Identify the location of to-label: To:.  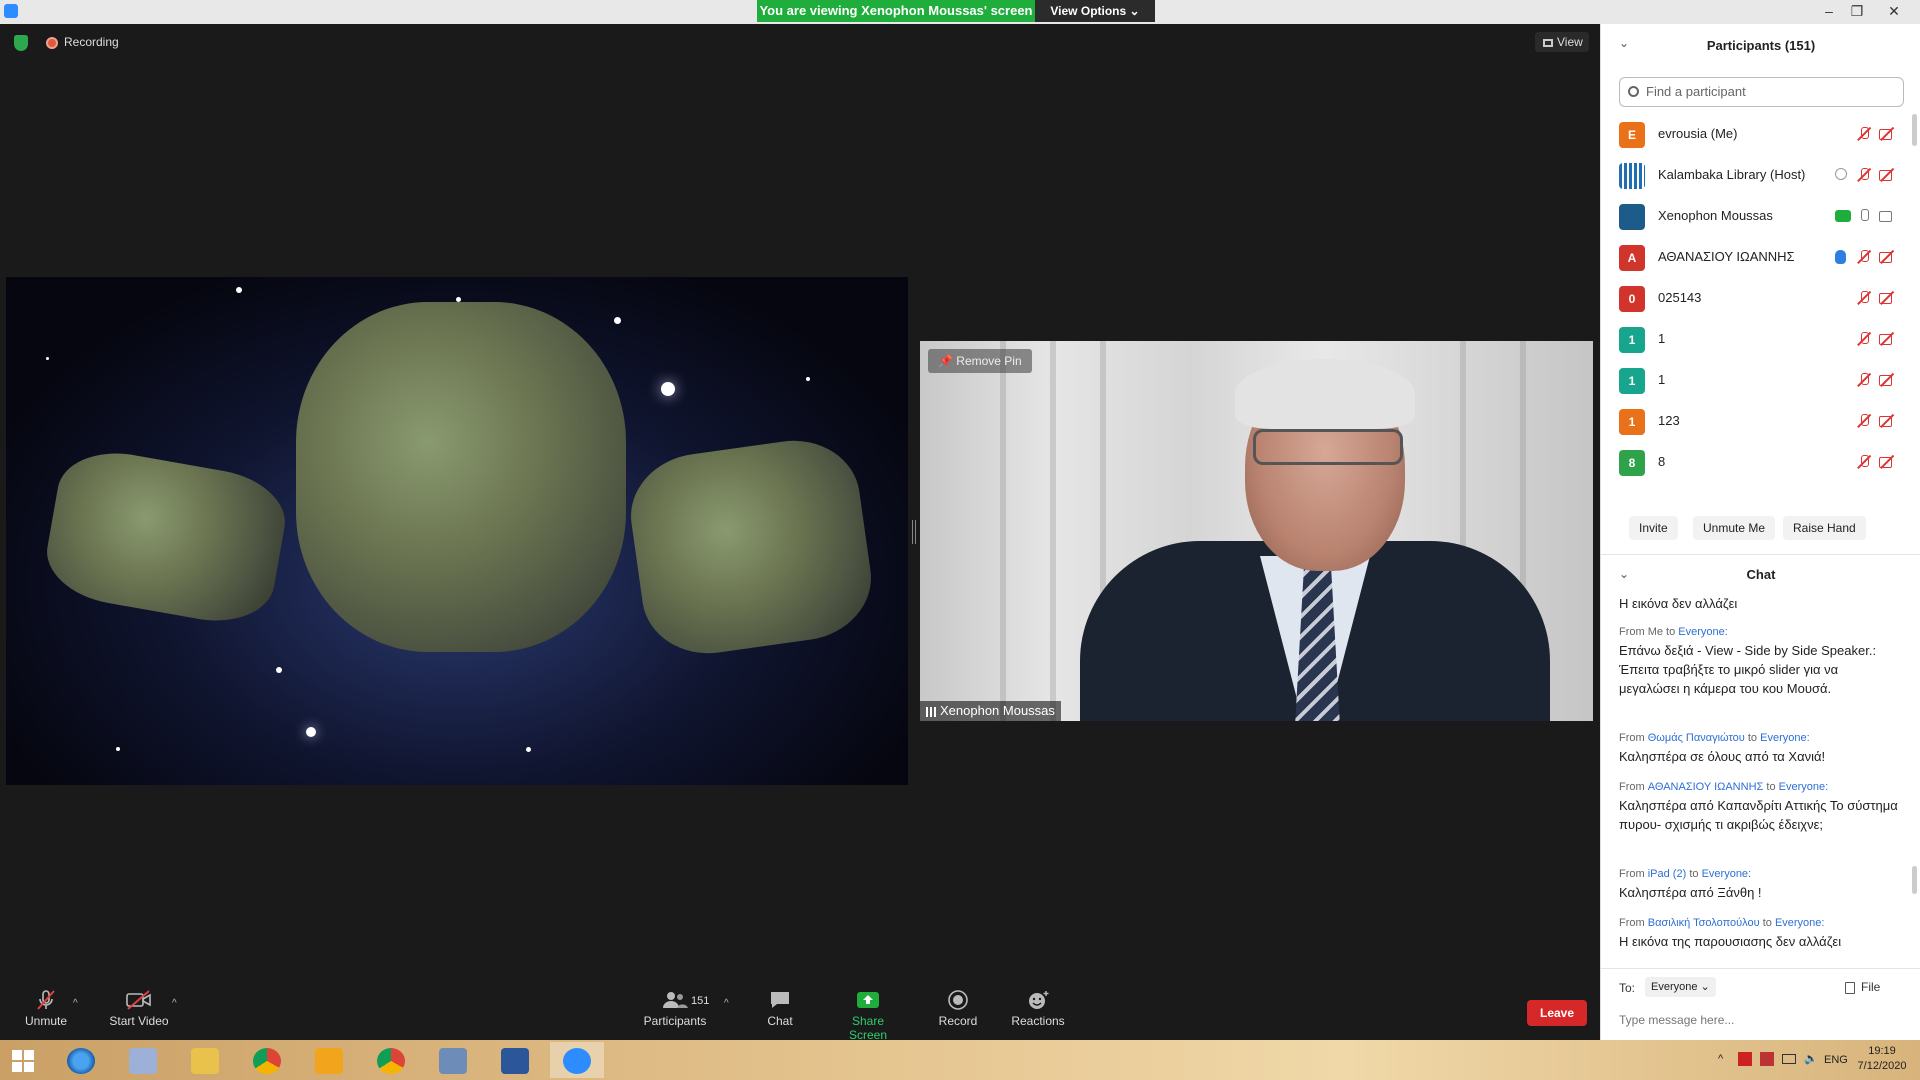
(1627, 988).